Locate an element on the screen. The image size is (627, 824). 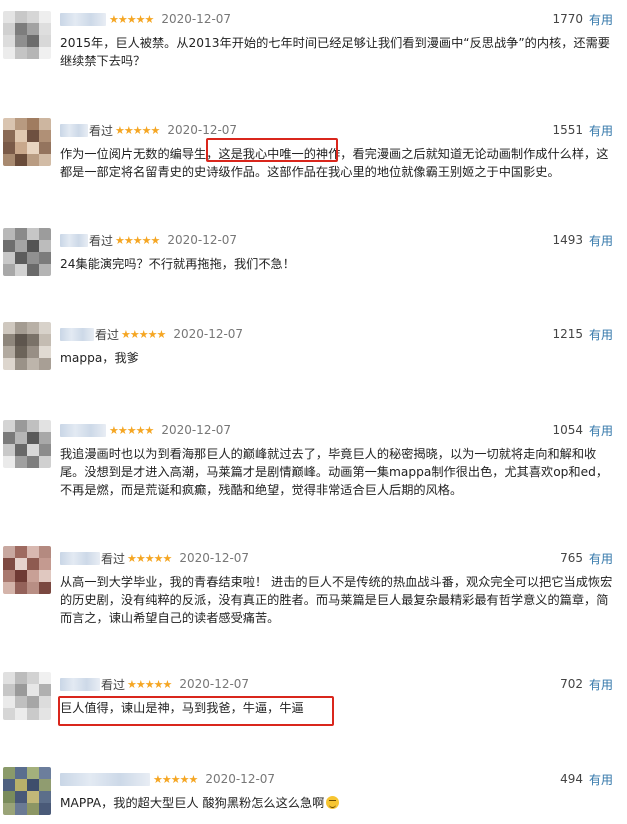
comment-text-row: MAPPA，我的超大型巨人 酸狗黑粉怎么这么急啊 is located at coordinates (338, 803).